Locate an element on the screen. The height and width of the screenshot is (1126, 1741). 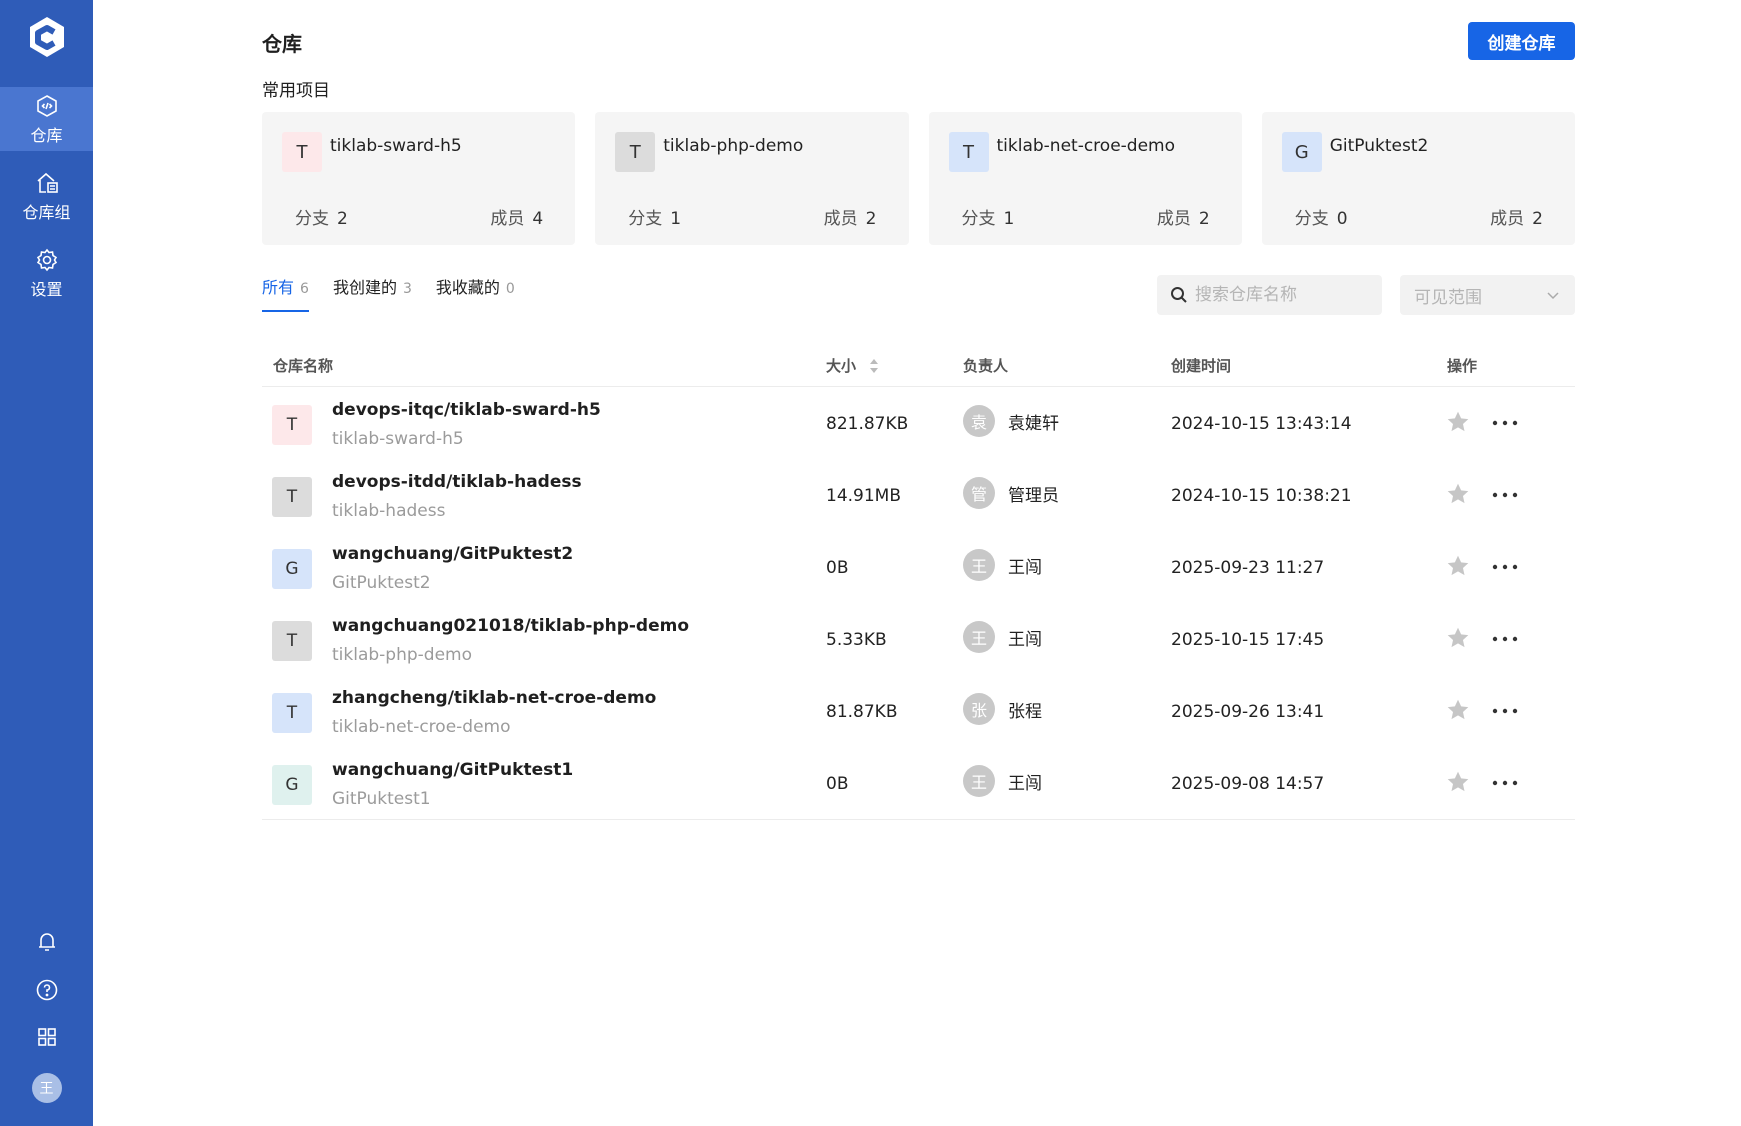
repo-short-name: tiklab-sward-h5 is located at coordinates (398, 439).